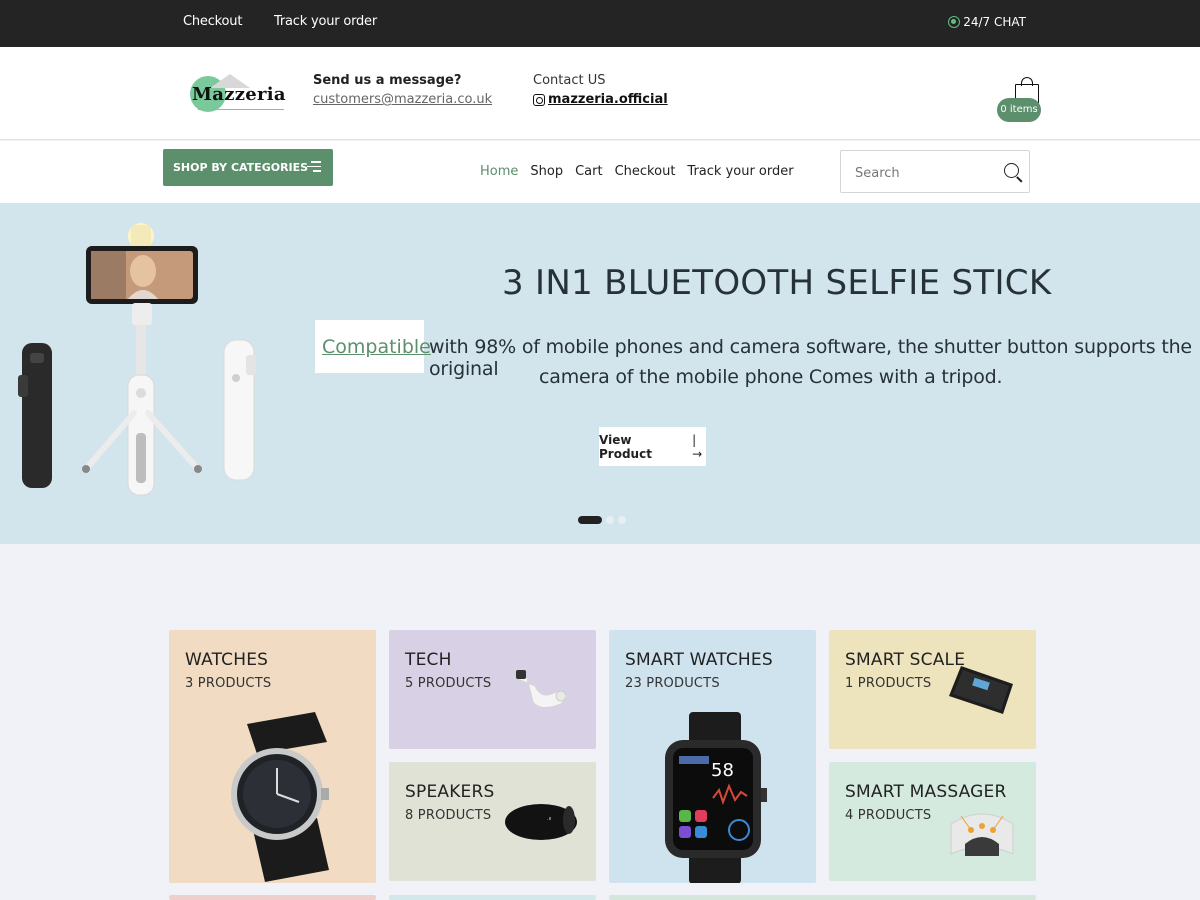 Image resolution: width=1200 pixels, height=900 pixels. I want to click on smart-scale-image, so click(981, 690).